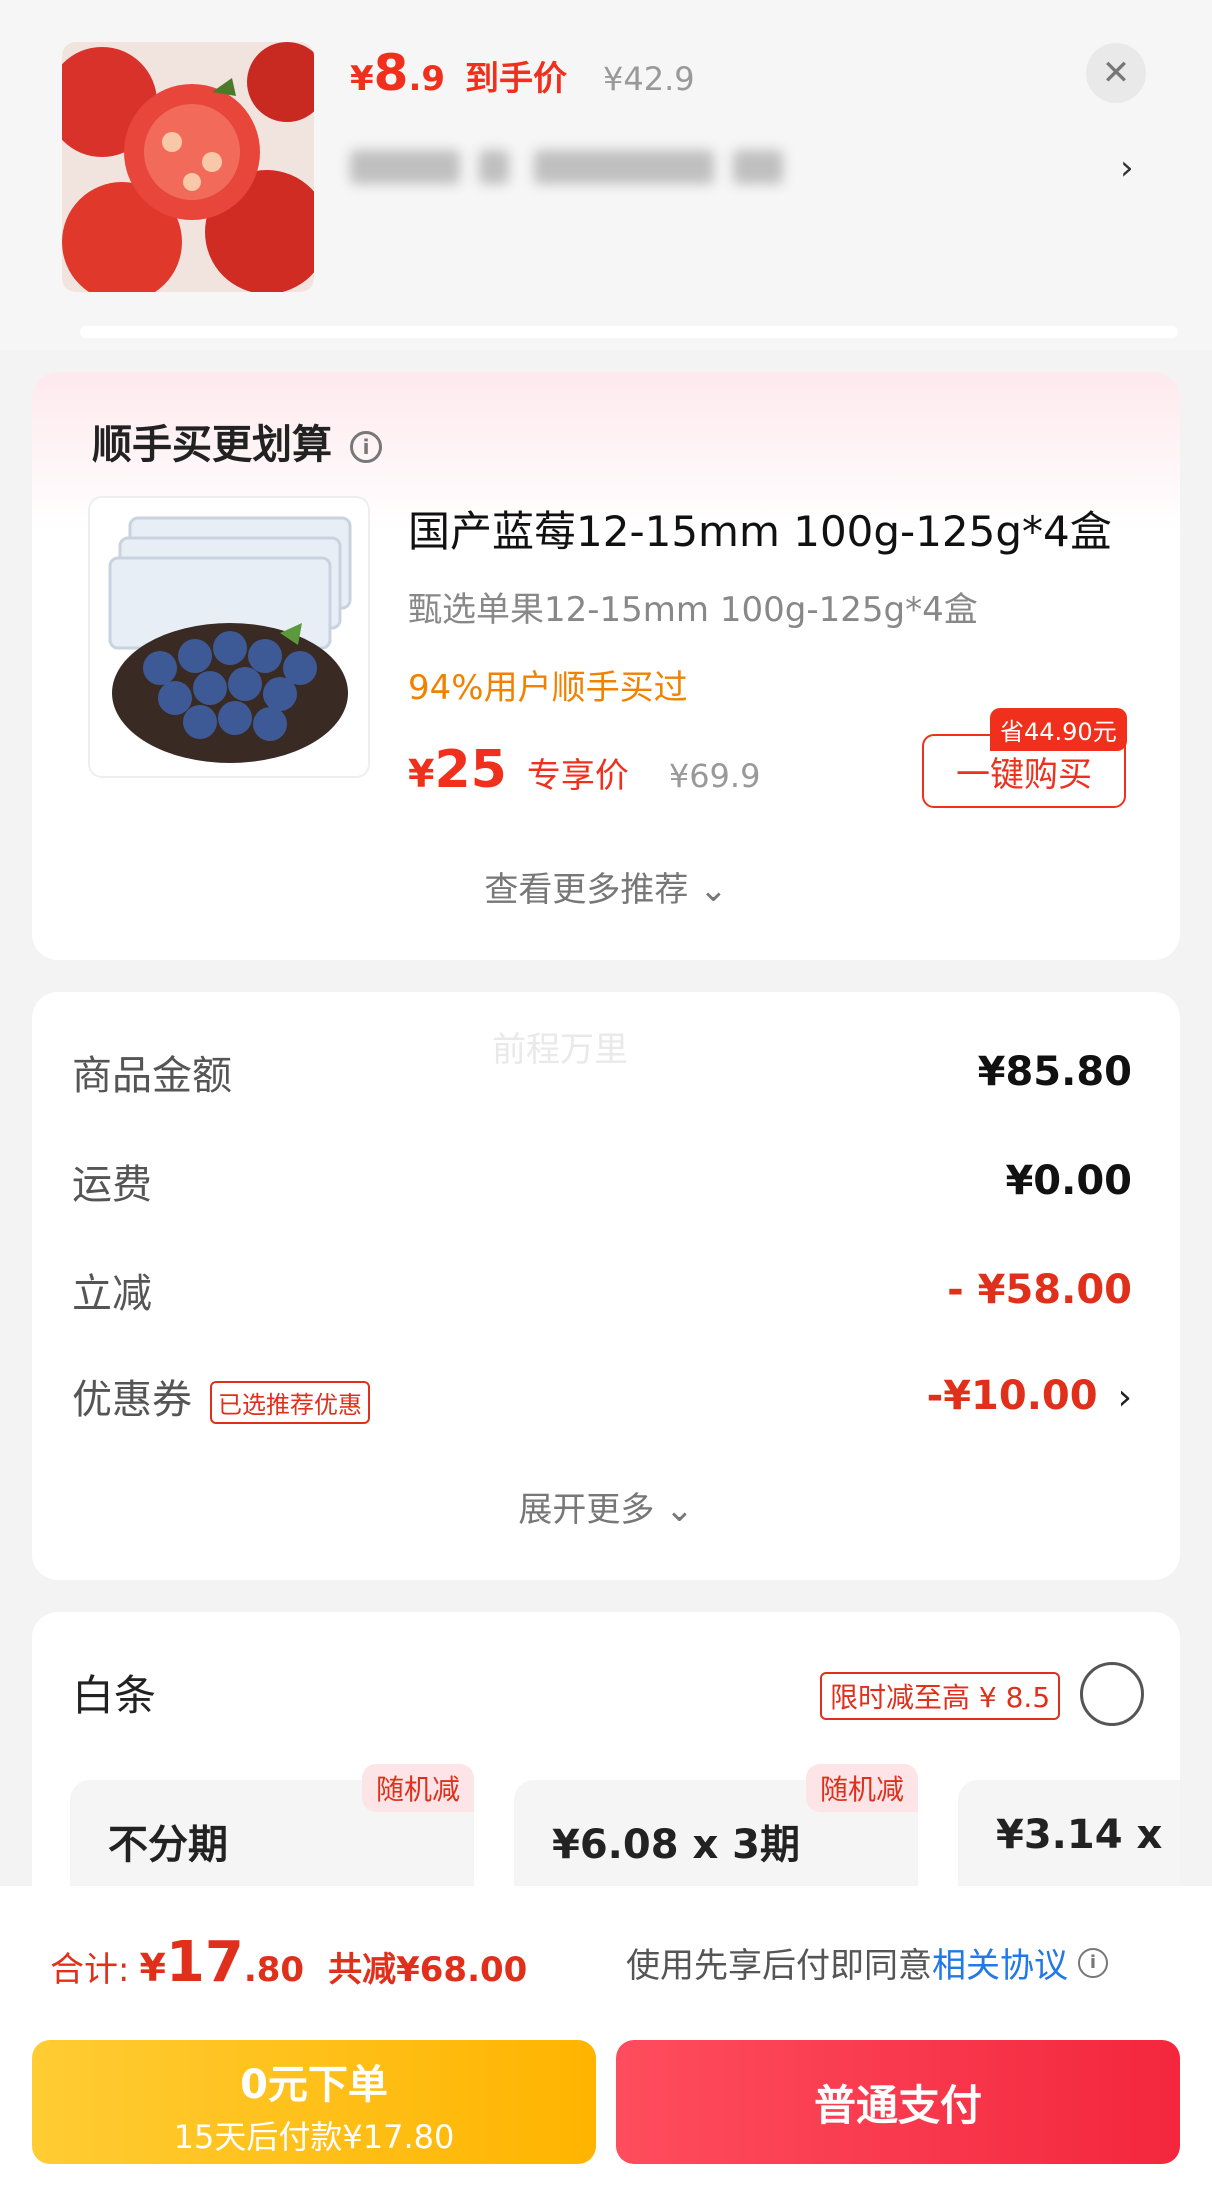 Image resolution: width=1212 pixels, height=2202 pixels. Describe the element at coordinates (1079, 1835) in the screenshot. I see `plan-title: ¥3.14 x` at that location.